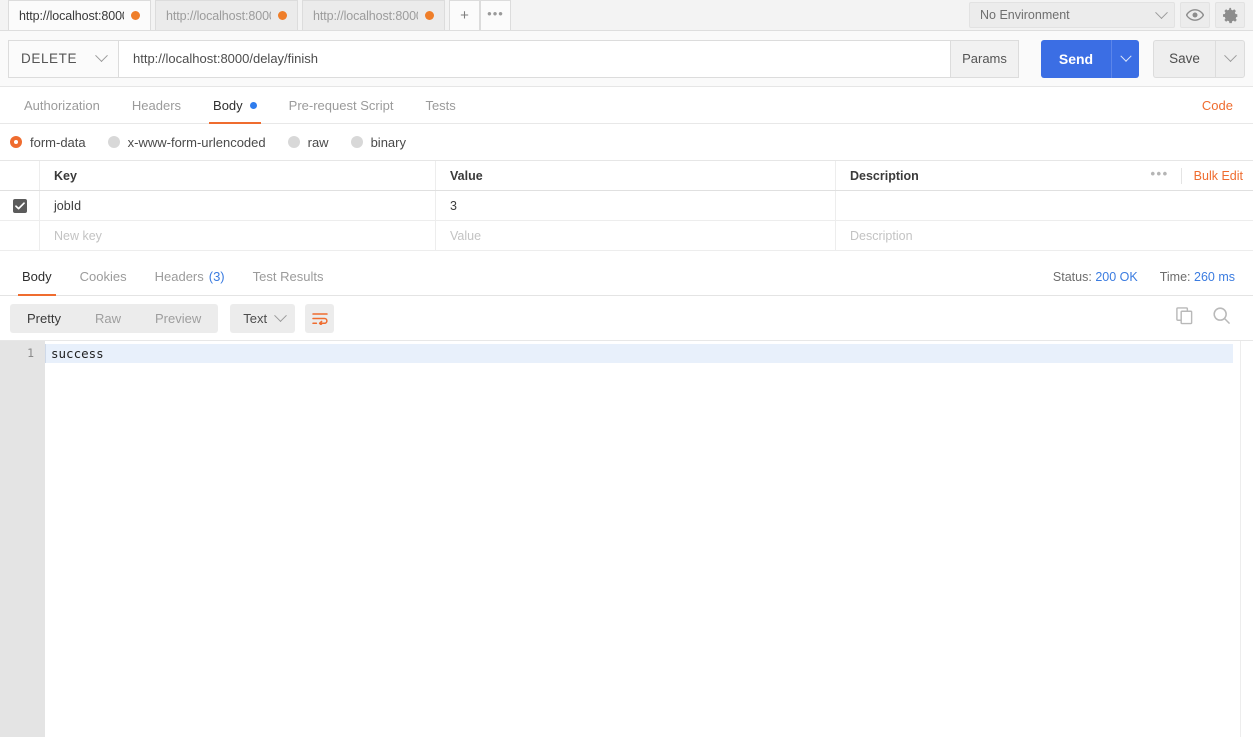 The width and height of the screenshot is (1253, 737). I want to click on new-row-key-input: New key, so click(238, 235).